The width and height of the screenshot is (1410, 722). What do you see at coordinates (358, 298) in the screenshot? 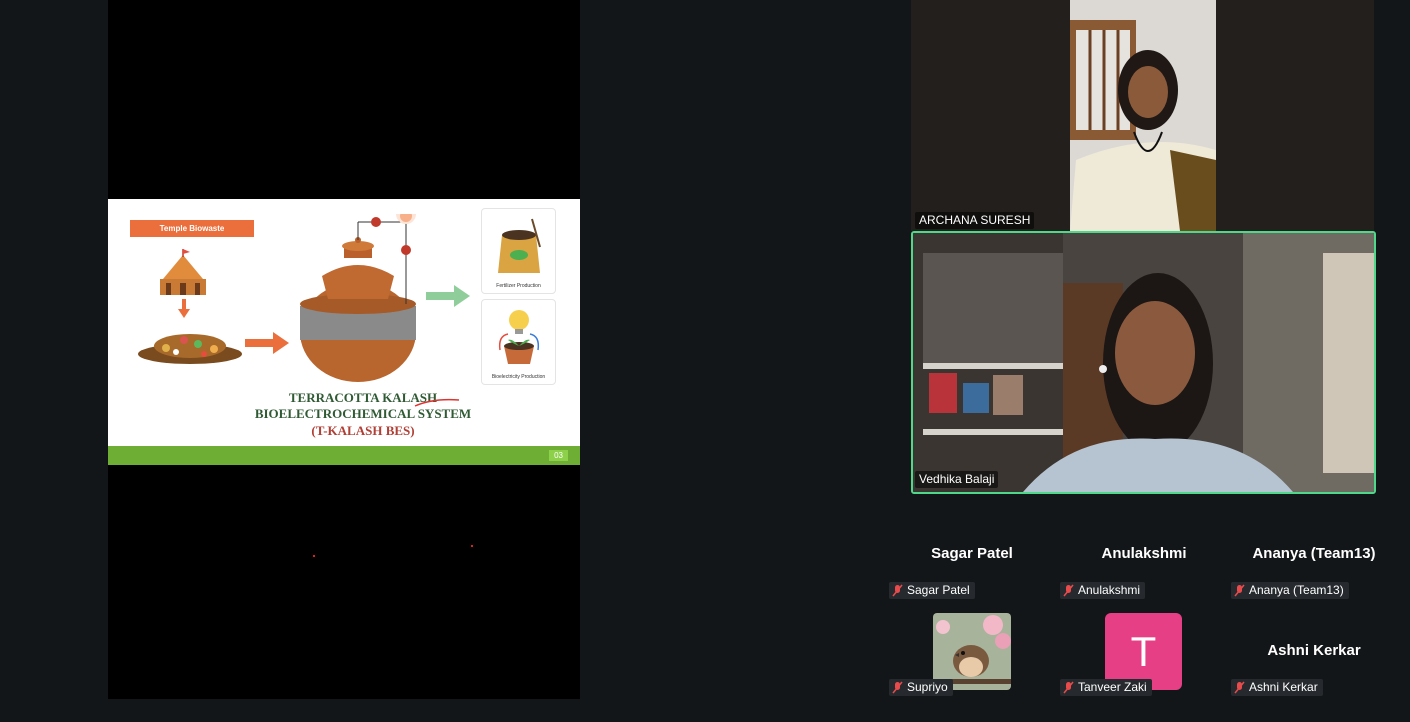
I see `terracotta-pot-illustration` at bounding box center [358, 298].